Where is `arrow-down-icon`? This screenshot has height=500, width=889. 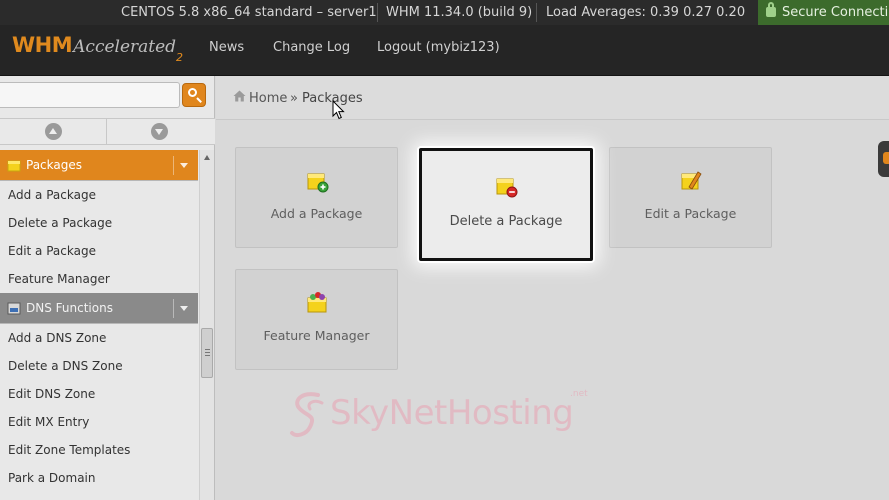
arrow-down-icon is located at coordinates (159, 131).